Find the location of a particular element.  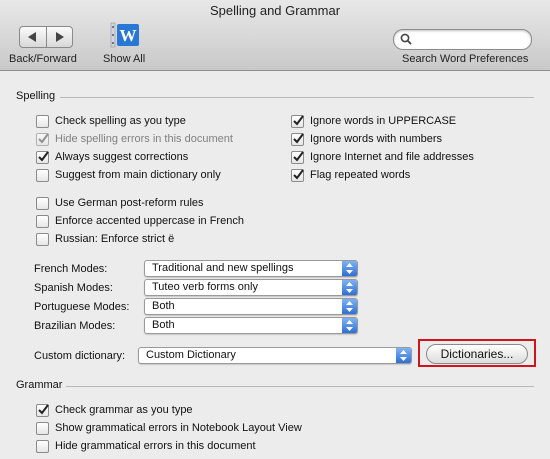

check-spelling-as-you-type-checkbox: Check spelling as you type is located at coordinates (111, 121).